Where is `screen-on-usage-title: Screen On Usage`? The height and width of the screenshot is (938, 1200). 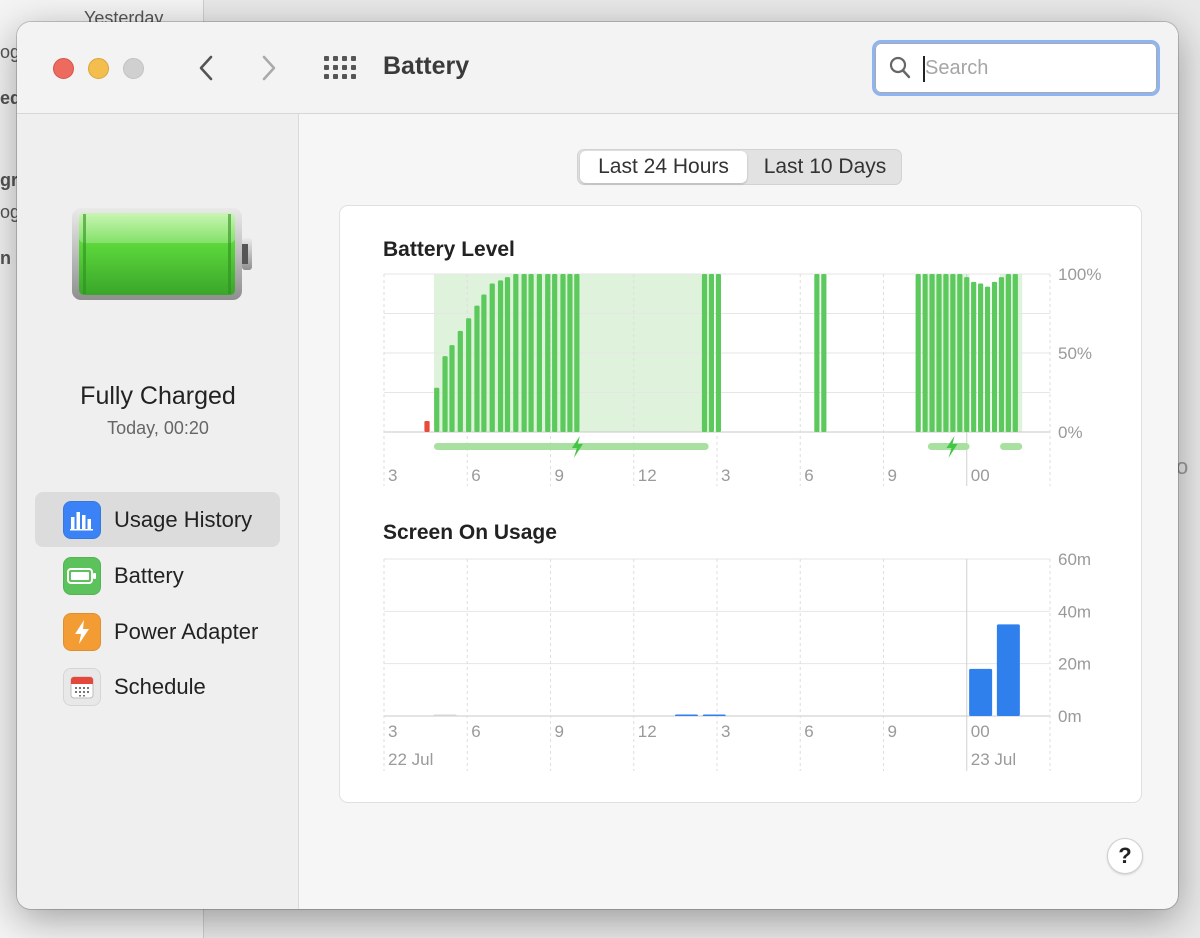
screen-on-usage-title: Screen On Usage is located at coordinates (470, 532).